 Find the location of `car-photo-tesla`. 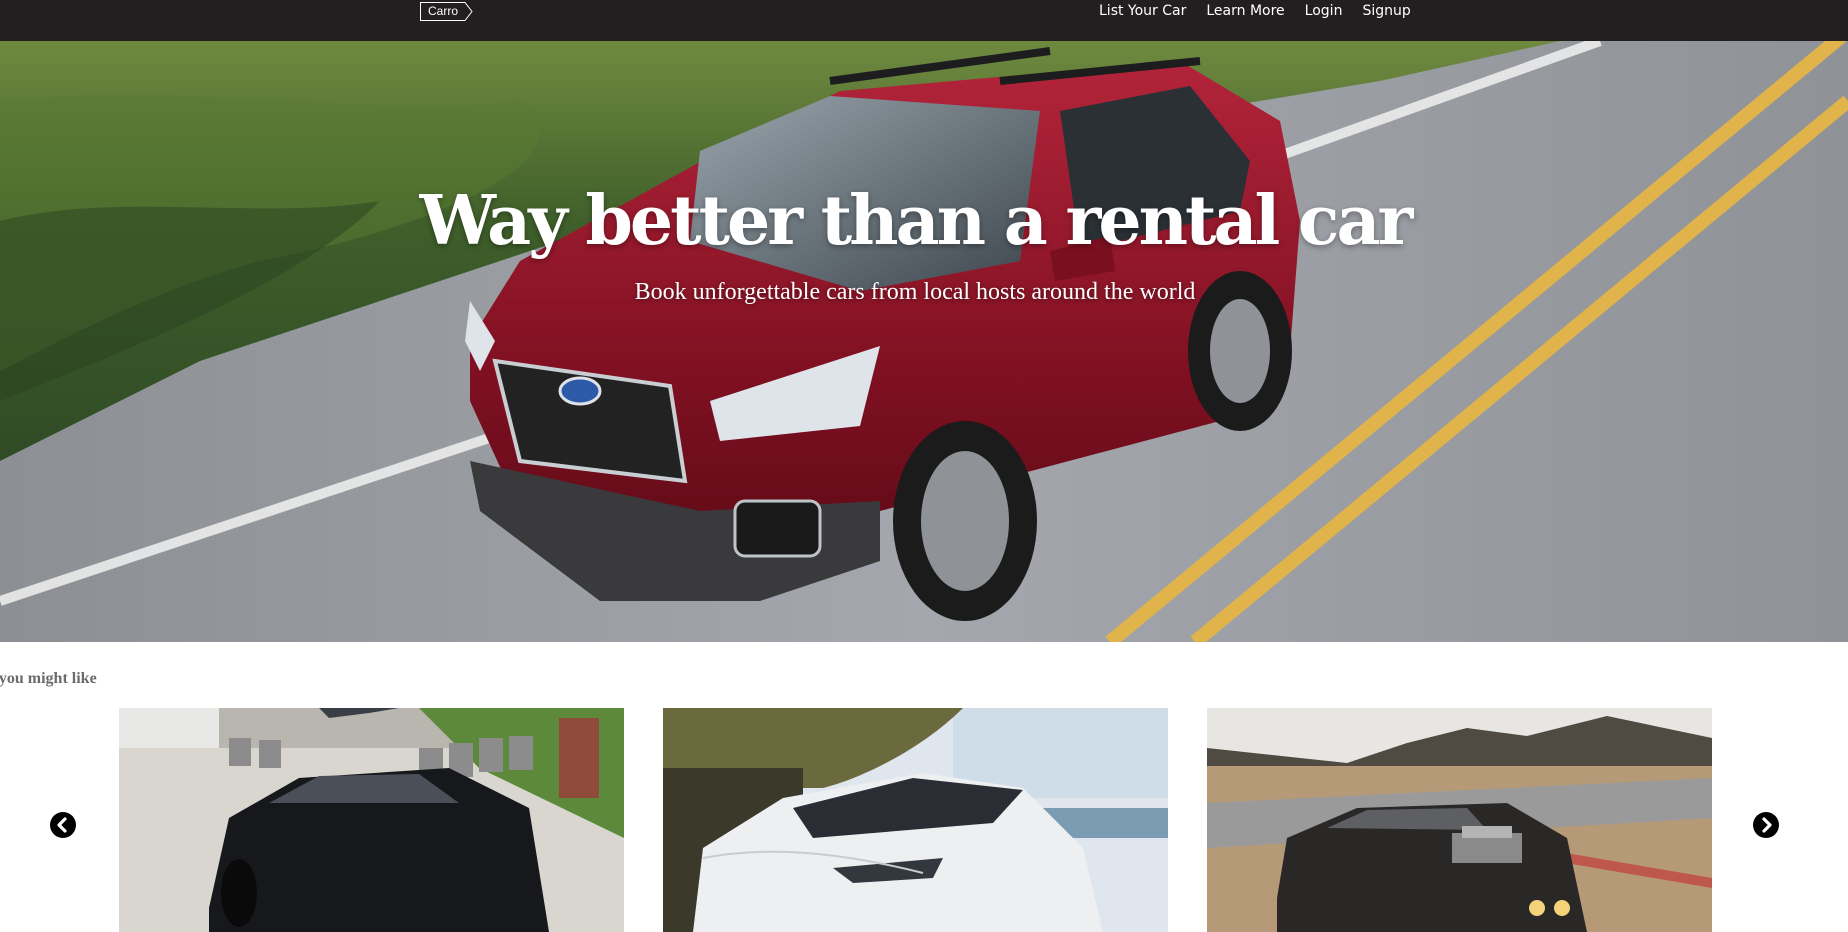

car-photo-tesla is located at coordinates (915, 820).